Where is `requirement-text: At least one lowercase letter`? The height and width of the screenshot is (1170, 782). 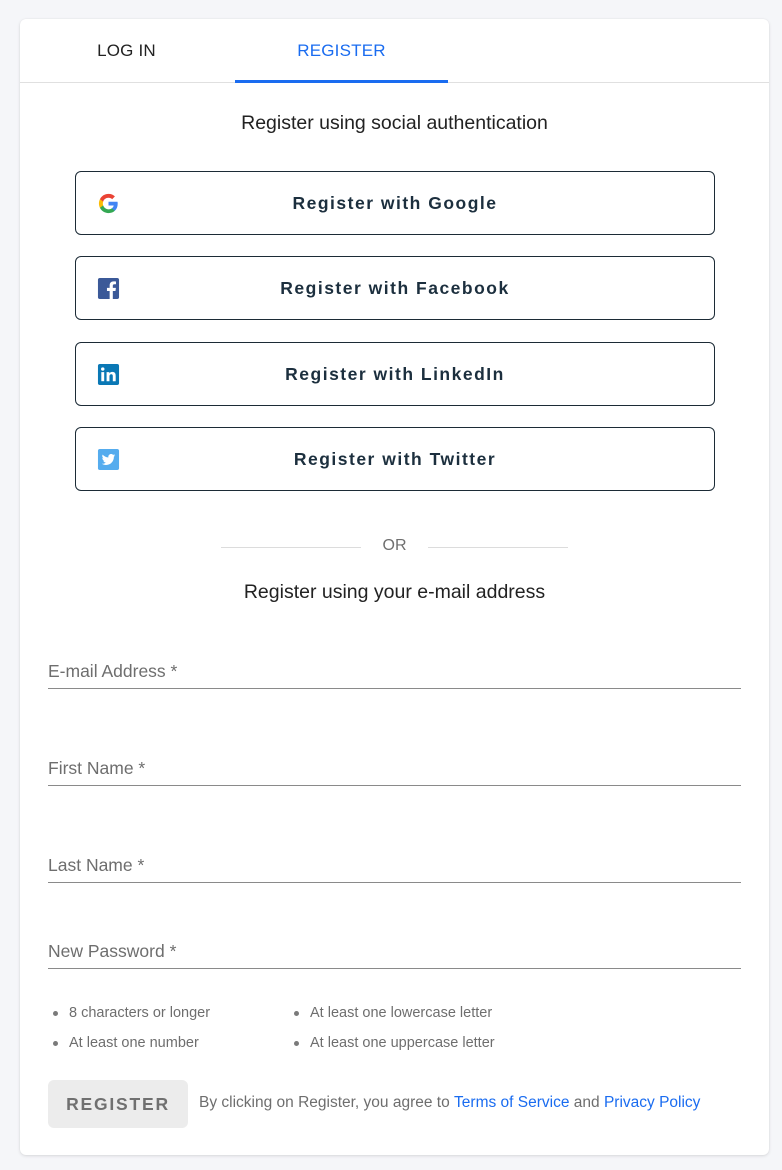
requirement-text: At least one lowercase letter is located at coordinates (401, 1013).